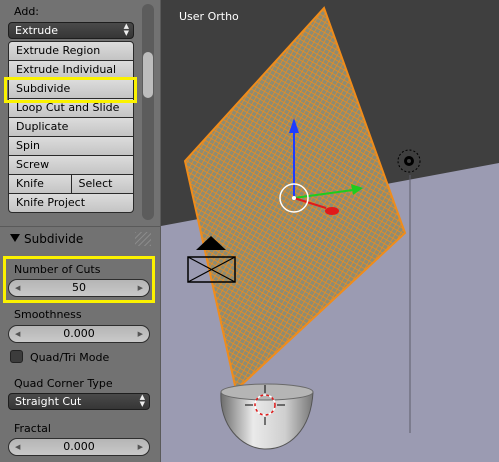  I want to click on smoothness-field: ◀ 0.000 ▶, so click(79, 334).